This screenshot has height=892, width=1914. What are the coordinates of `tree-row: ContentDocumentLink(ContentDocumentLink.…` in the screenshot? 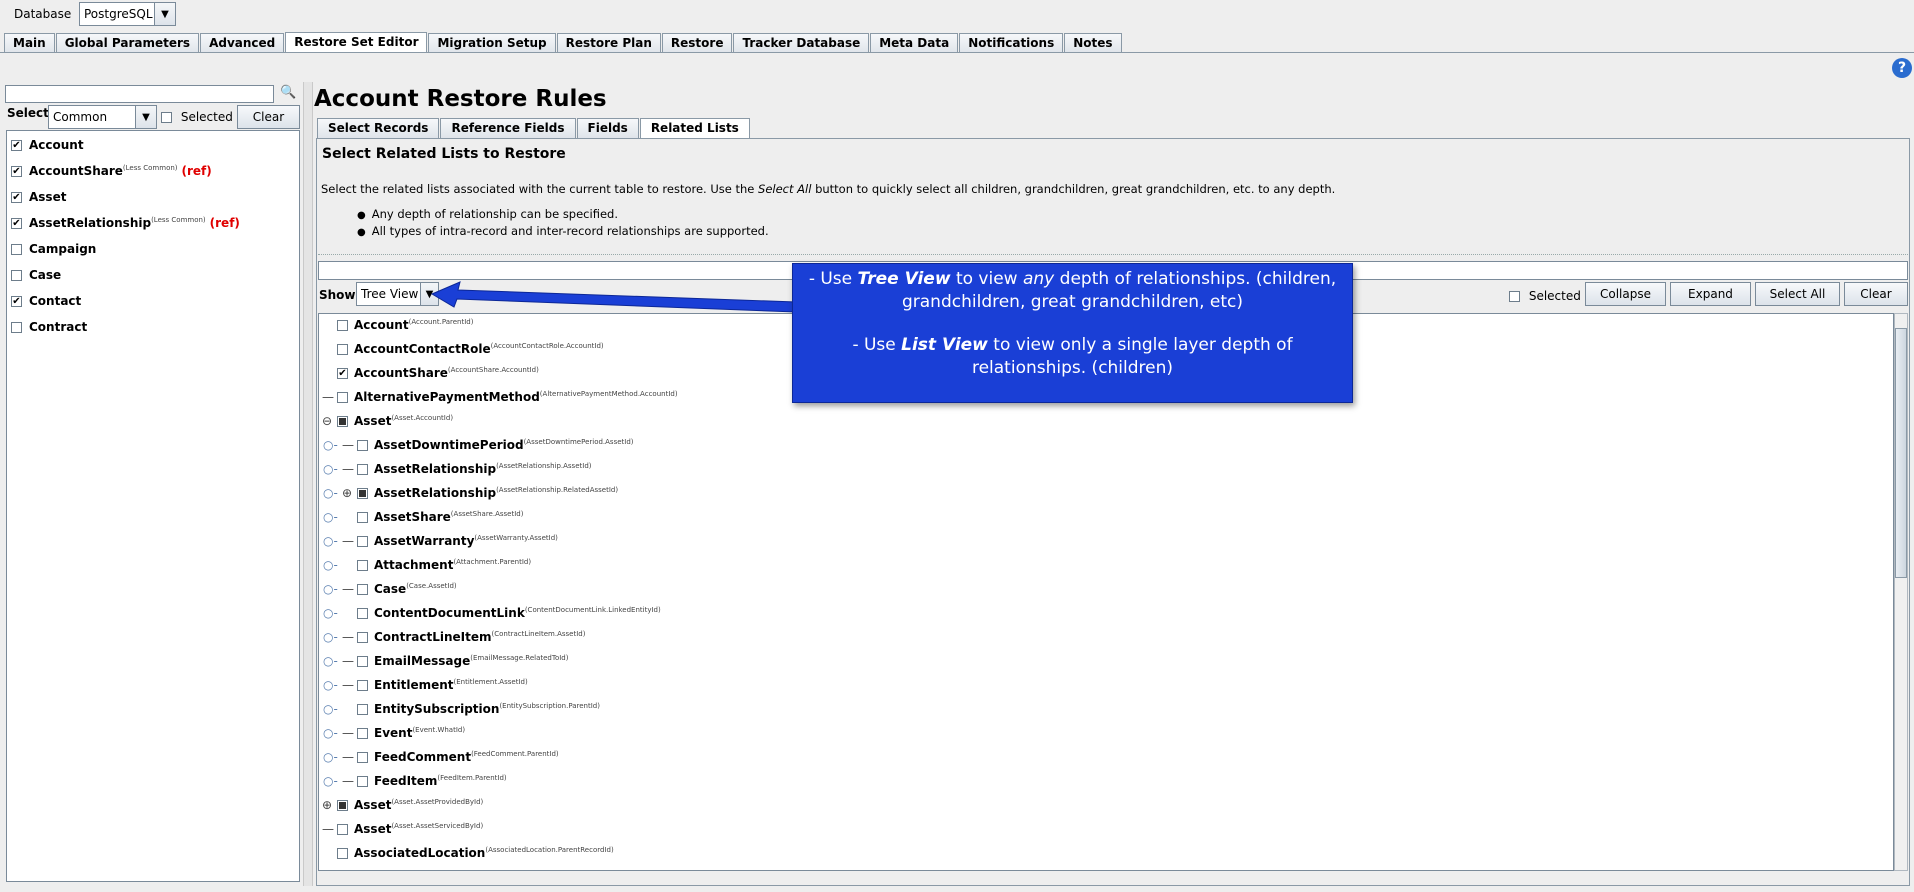 It's located at (509, 613).